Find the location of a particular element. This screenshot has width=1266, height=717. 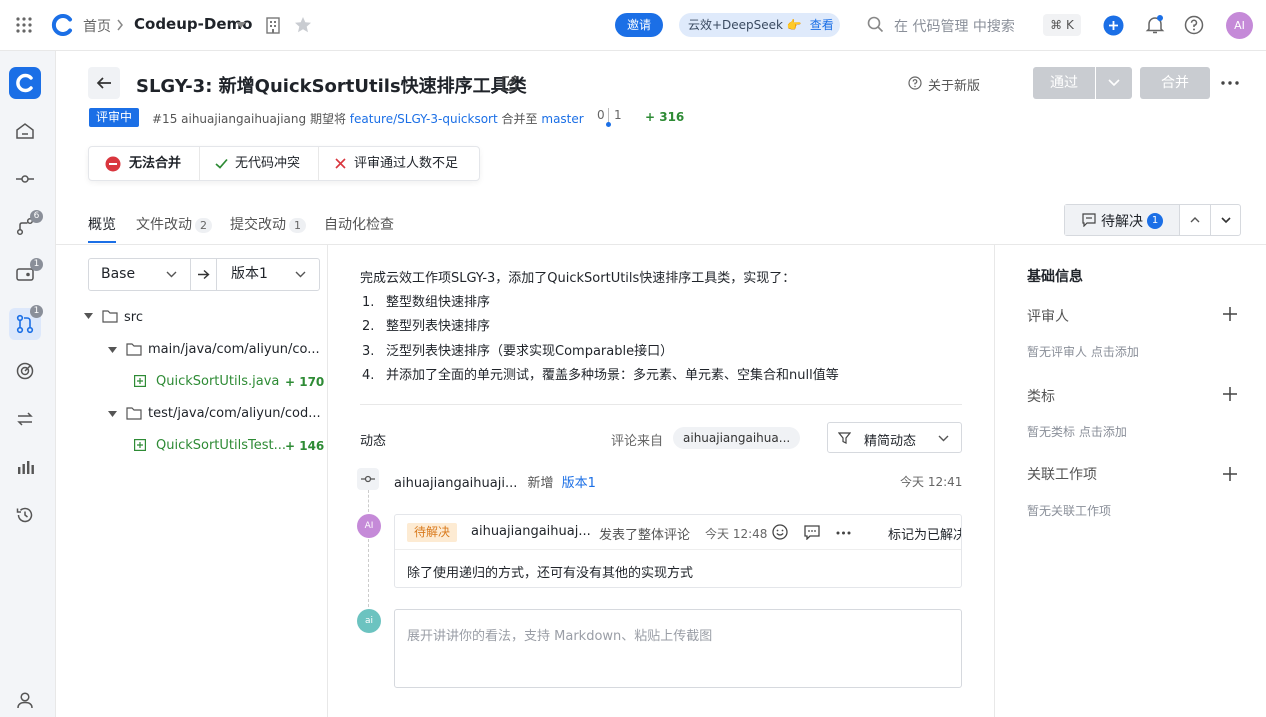

pending-tag: 待解决 is located at coordinates (432, 532).